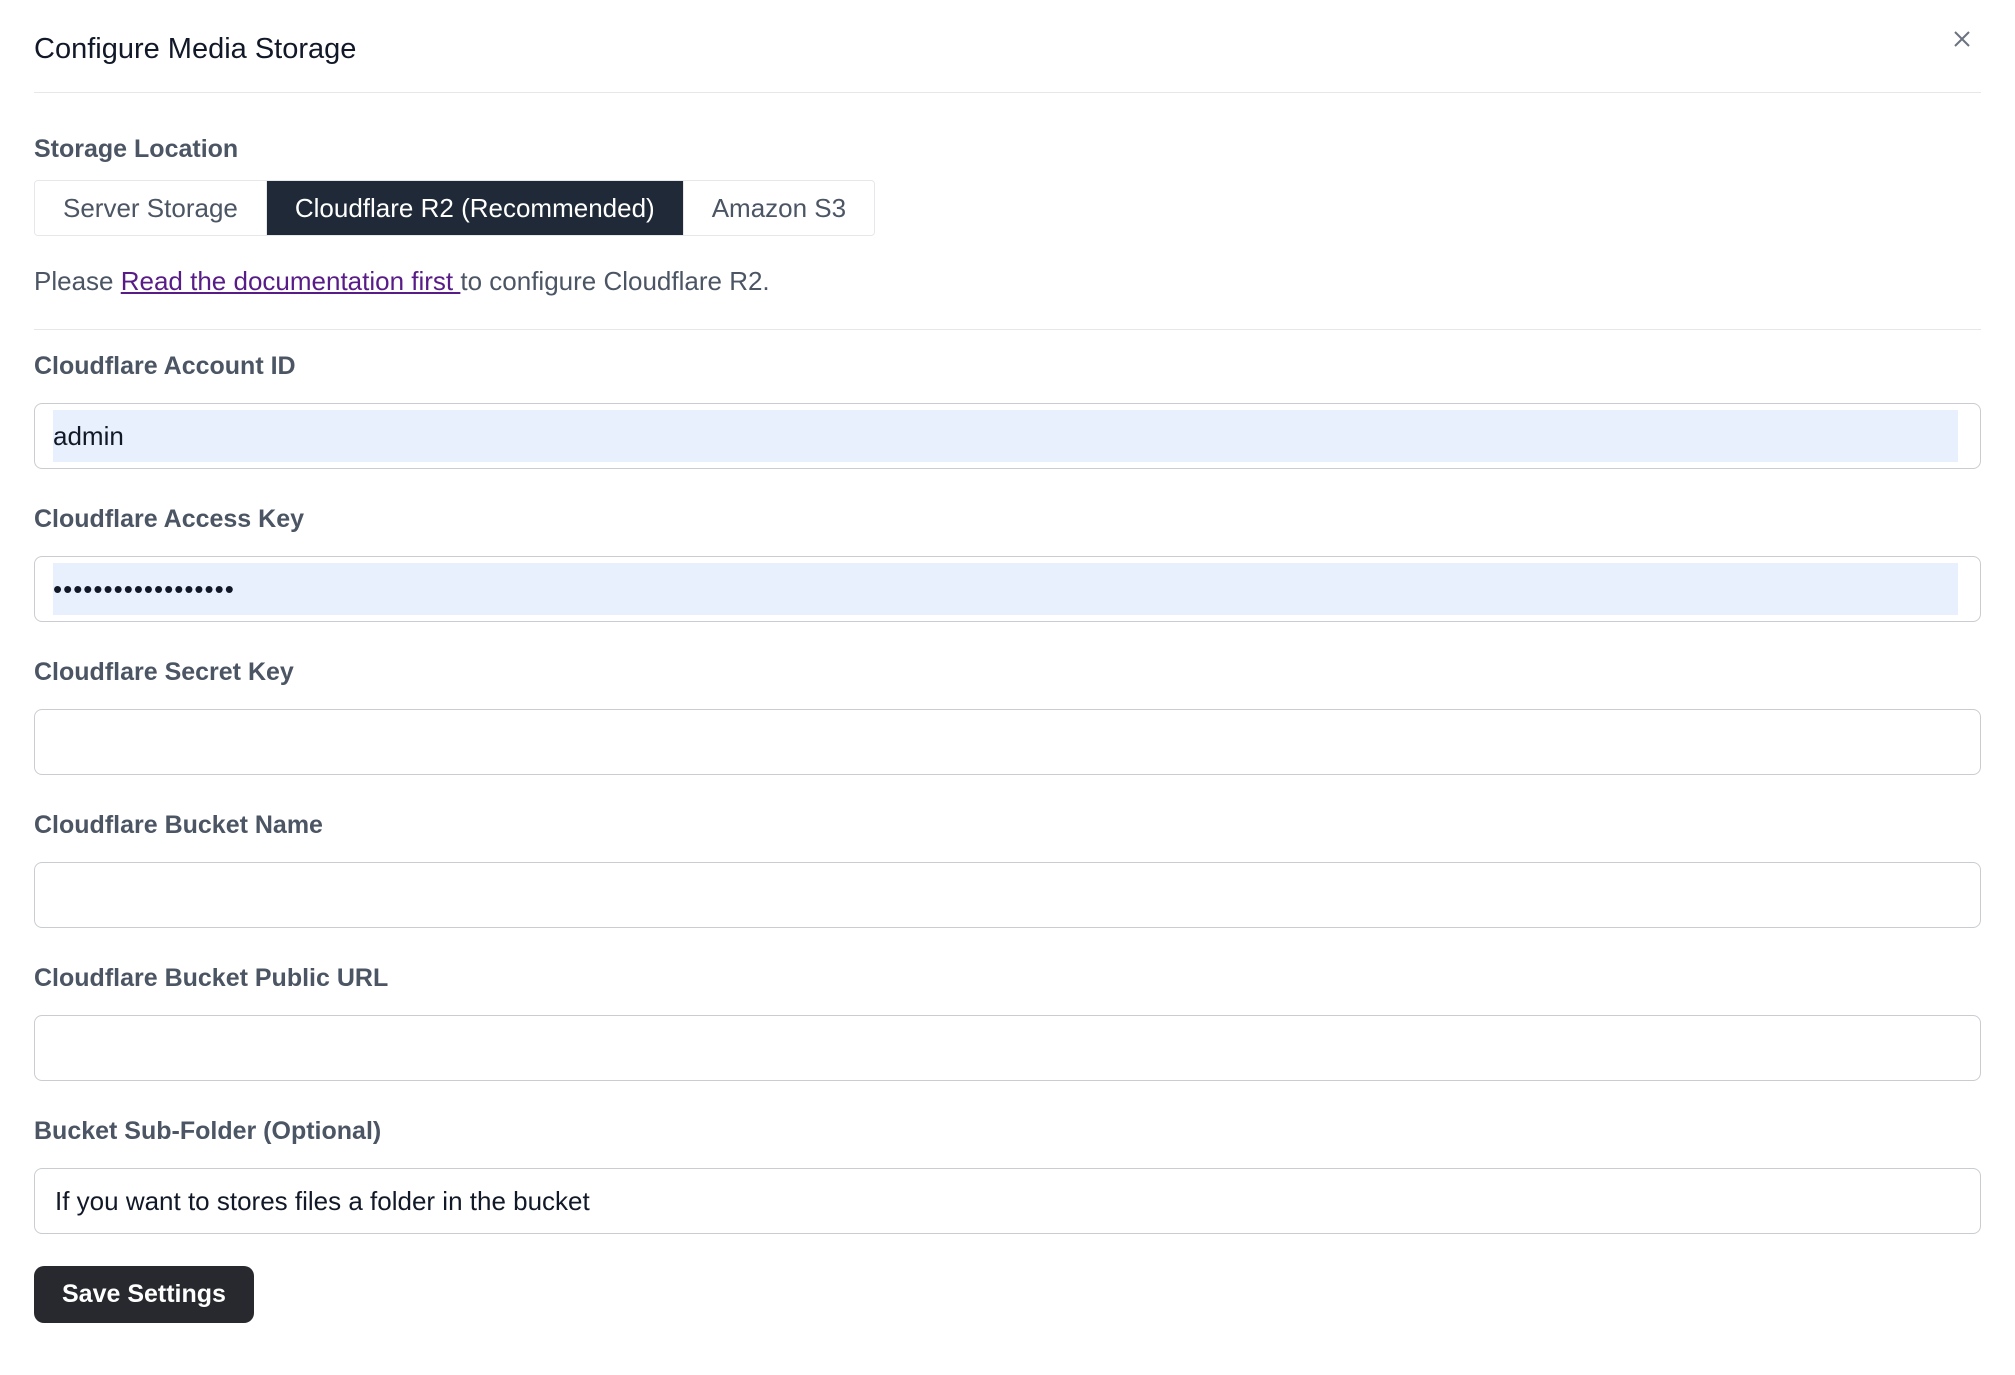 This screenshot has width=2015, height=1375. Describe the element at coordinates (208, 1131) in the screenshot. I see `sub-folder-label: Bucket Sub-Folder (Optional)` at that location.